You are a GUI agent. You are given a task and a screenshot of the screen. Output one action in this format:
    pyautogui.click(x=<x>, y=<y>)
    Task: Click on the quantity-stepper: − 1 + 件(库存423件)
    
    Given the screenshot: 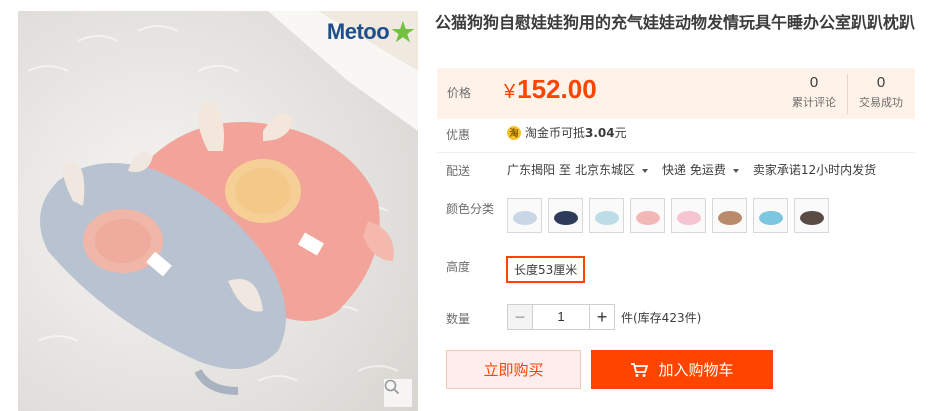 What is the action you would take?
    pyautogui.click(x=604, y=317)
    